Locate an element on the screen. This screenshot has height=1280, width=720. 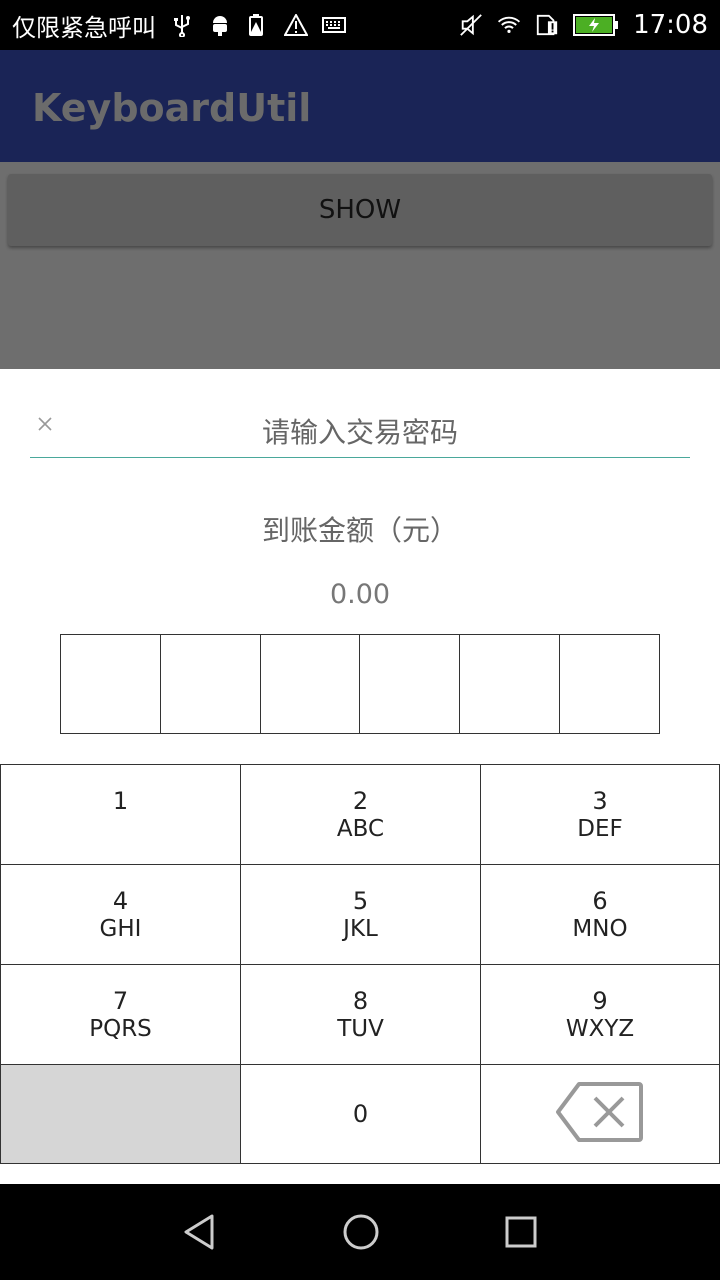
home-icon is located at coordinates (361, 1232).